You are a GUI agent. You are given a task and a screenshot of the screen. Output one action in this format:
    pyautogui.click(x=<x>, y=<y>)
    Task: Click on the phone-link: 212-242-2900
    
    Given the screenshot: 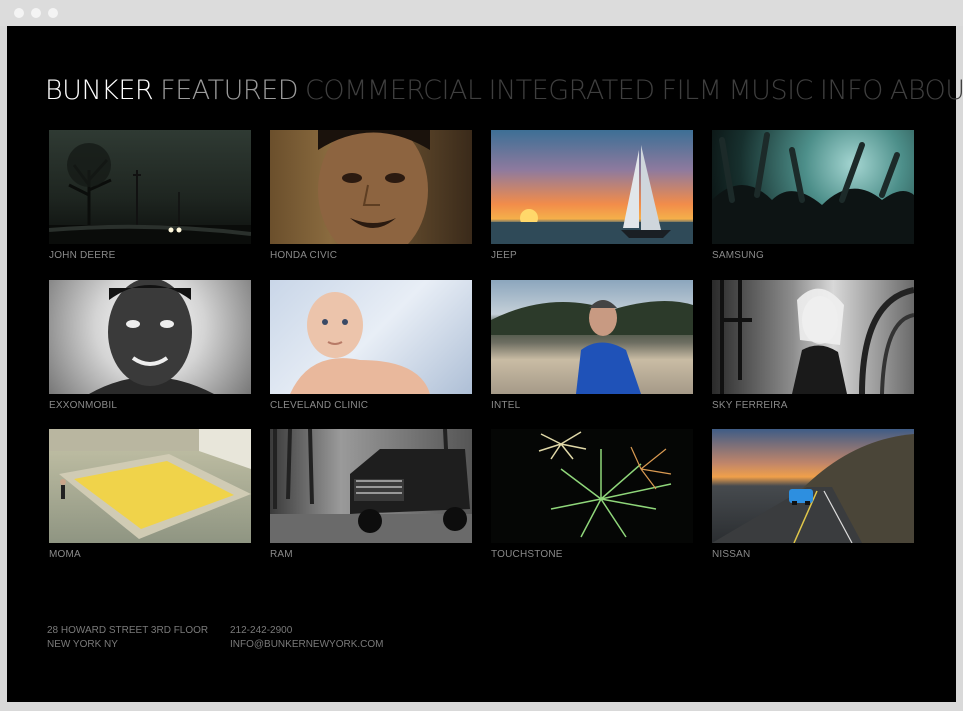 What is the action you would take?
    pyautogui.click(x=307, y=631)
    